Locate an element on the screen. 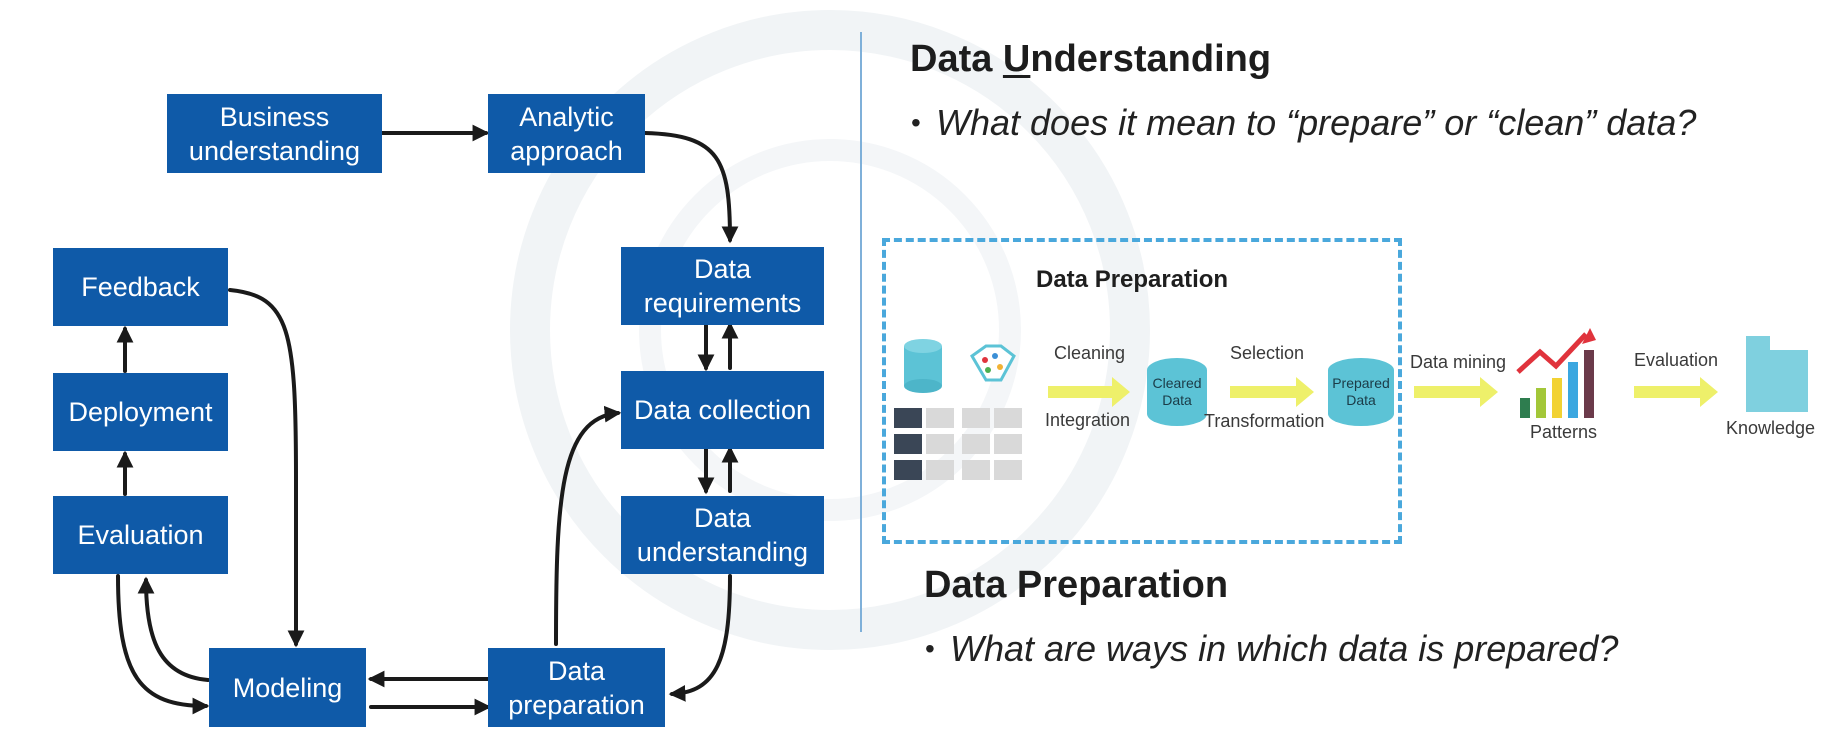 The height and width of the screenshot is (746, 1832). label-patterns: Patterns is located at coordinates (1564, 432).